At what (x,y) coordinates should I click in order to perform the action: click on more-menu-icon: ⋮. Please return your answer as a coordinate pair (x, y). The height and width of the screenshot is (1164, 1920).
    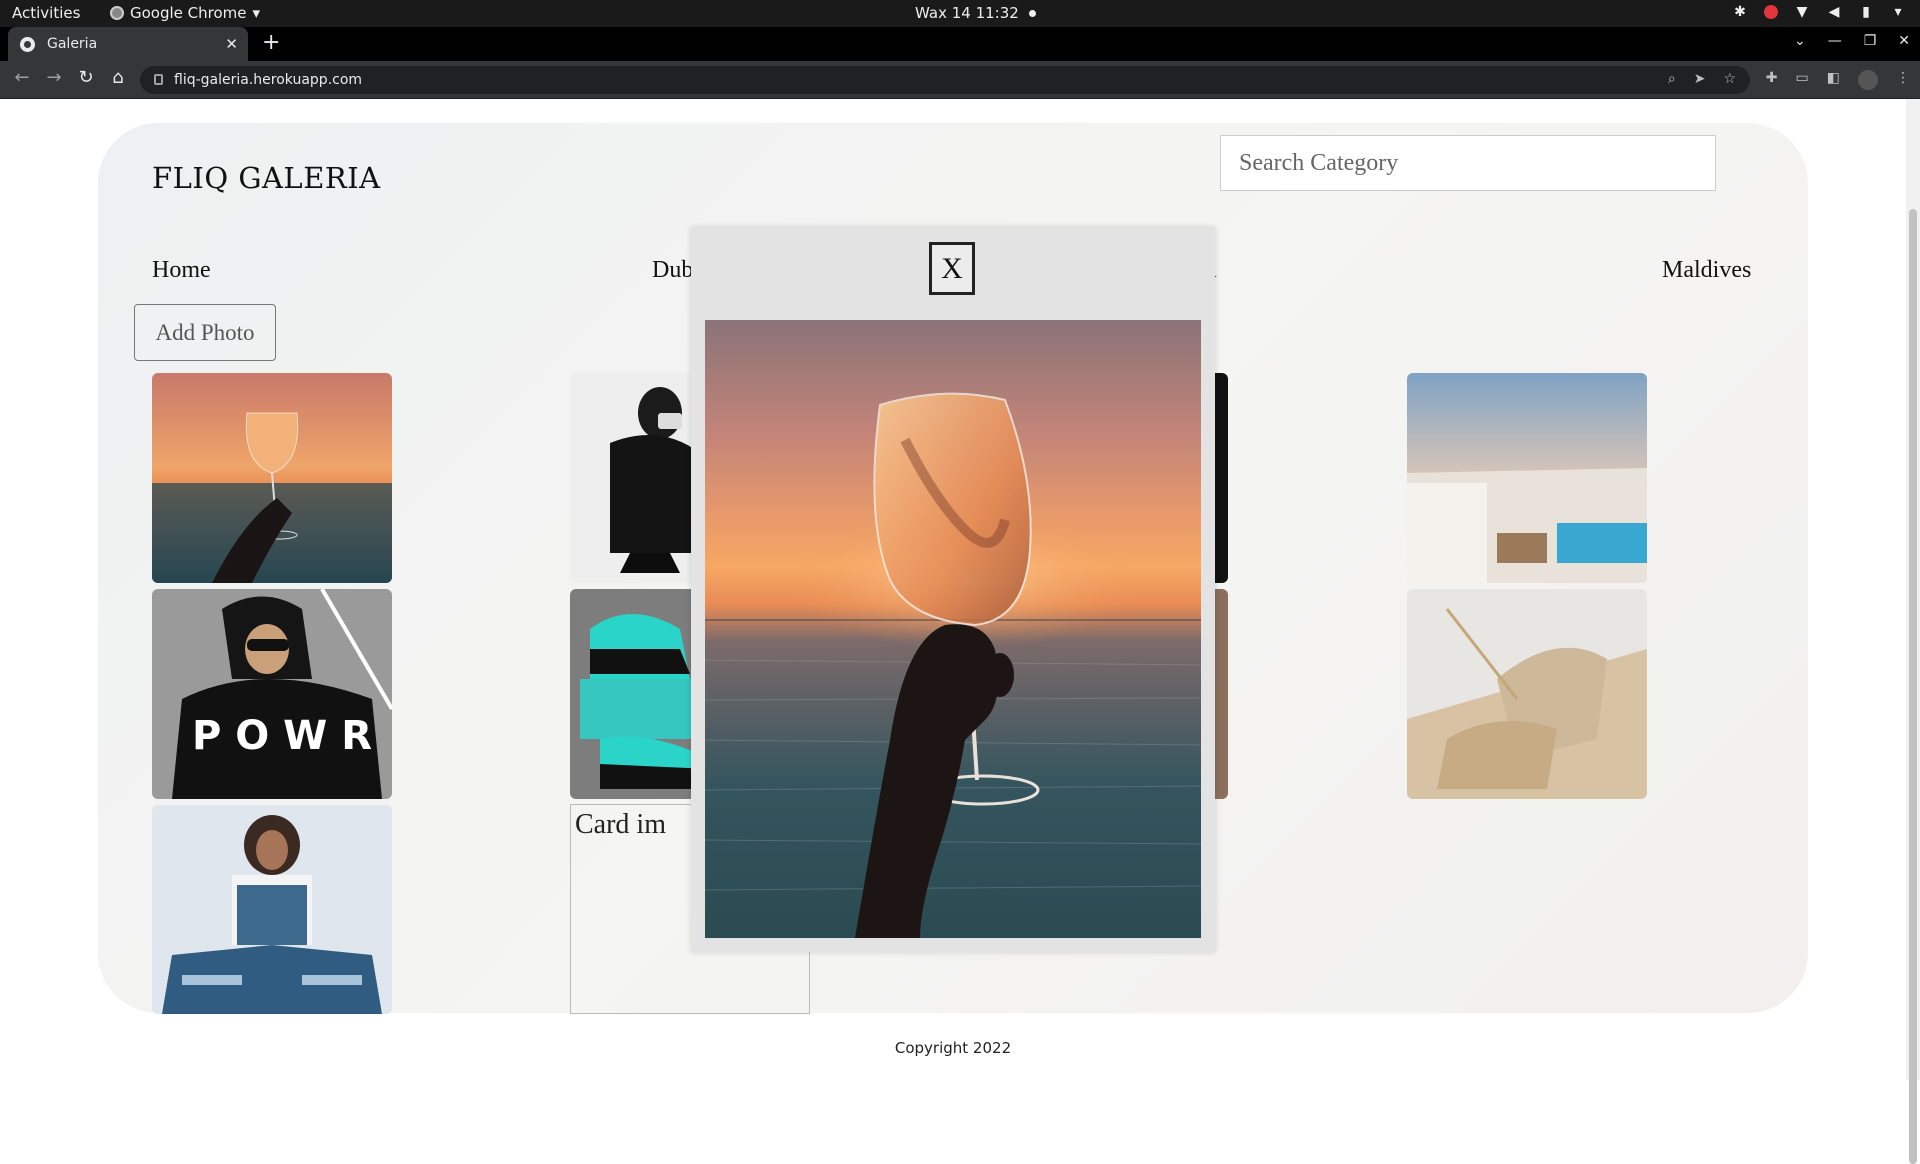
    Looking at the image, I should click on (1903, 80).